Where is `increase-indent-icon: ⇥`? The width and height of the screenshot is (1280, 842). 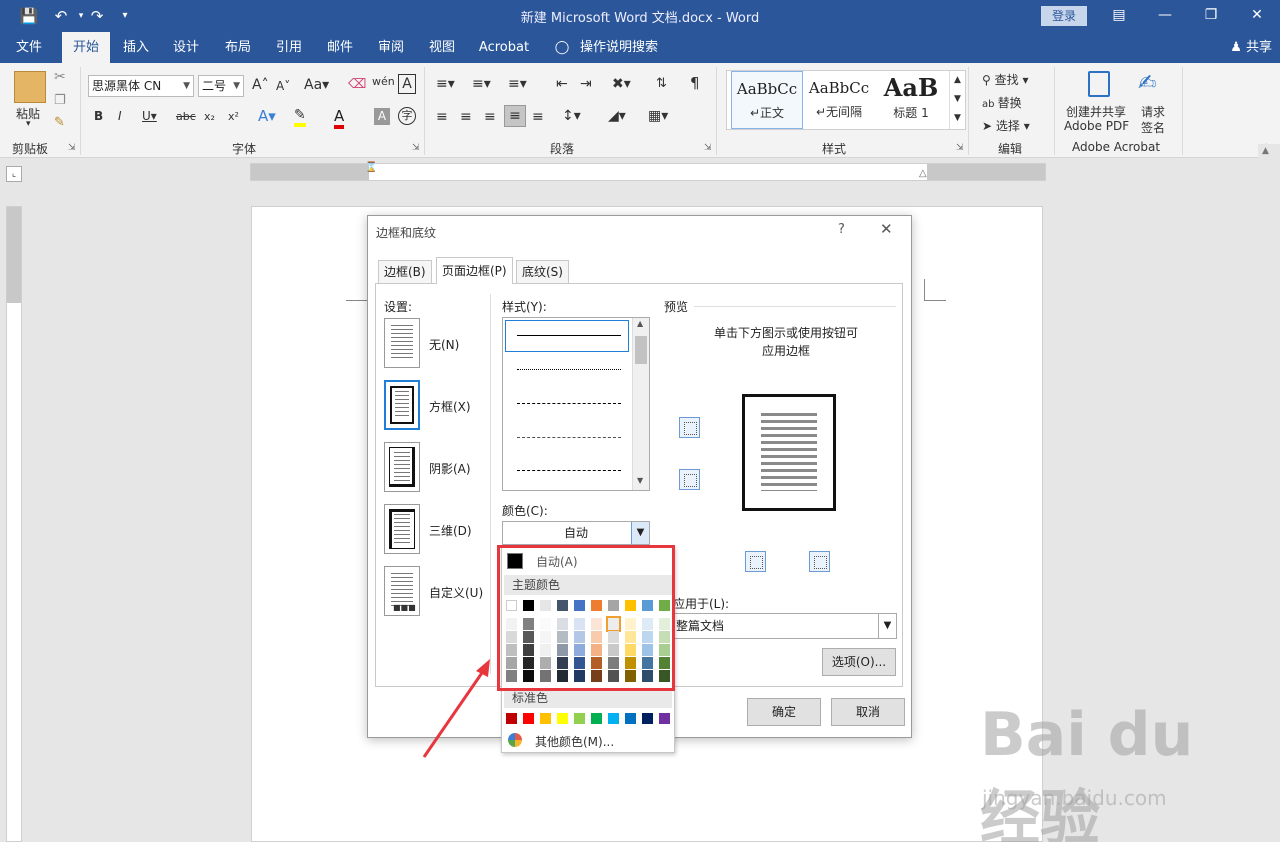 increase-indent-icon: ⇥ is located at coordinates (586, 84).